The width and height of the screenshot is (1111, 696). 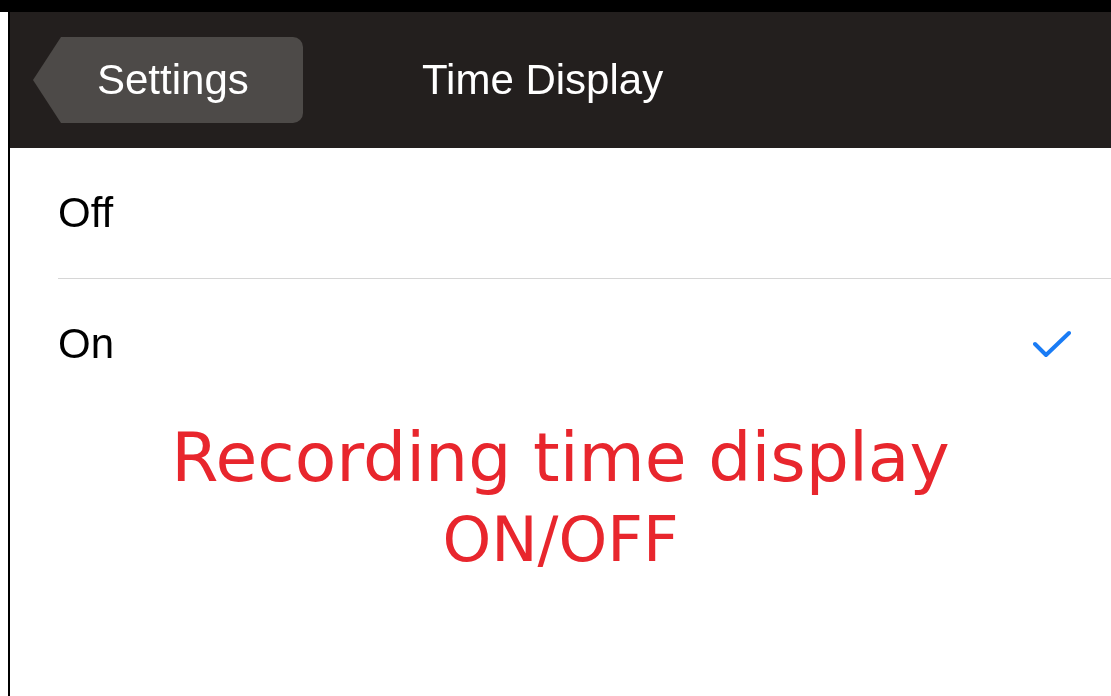 I want to click on back-button: Settings, so click(x=168, y=80).